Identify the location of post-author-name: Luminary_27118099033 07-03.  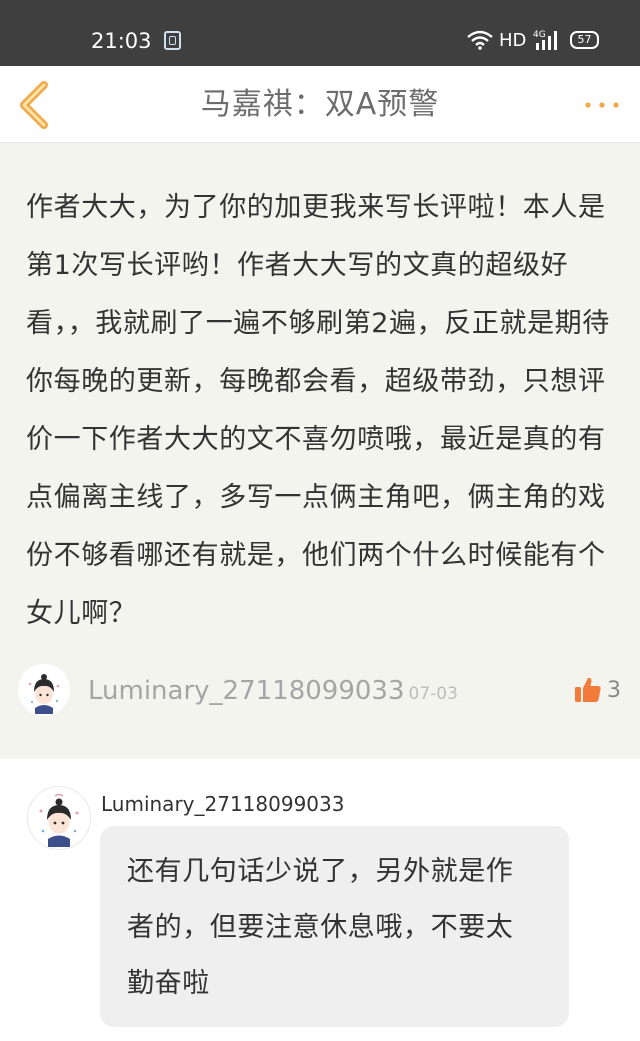
(273, 692).